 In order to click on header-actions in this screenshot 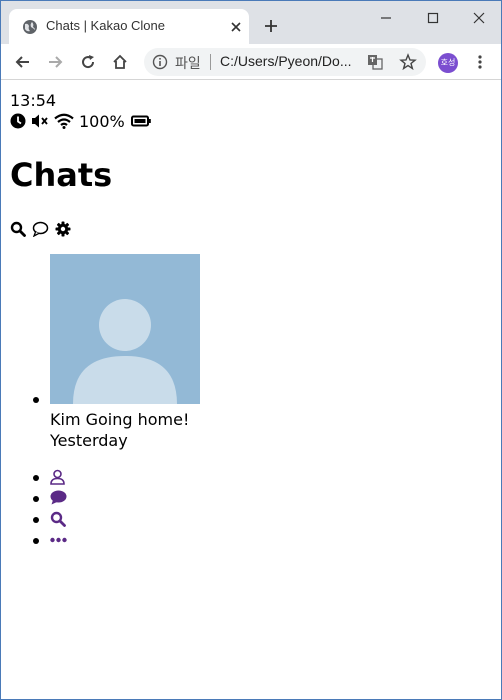, I will do `click(43, 229)`.